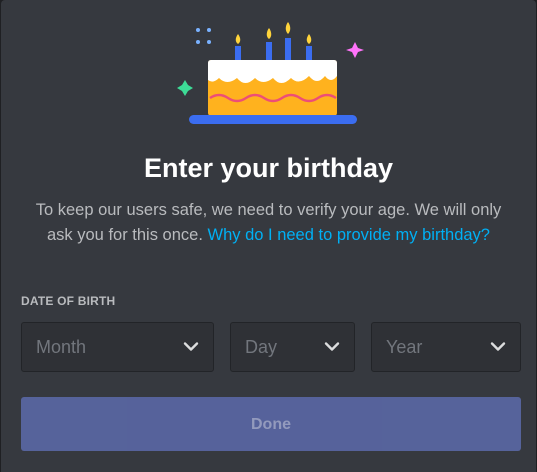 The height and width of the screenshot is (472, 537). I want to click on candles-icon, so click(273, 41).